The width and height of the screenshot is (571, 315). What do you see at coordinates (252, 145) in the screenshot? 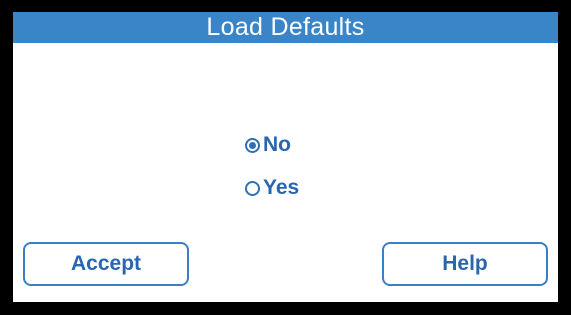
I see `radio-selected-icon` at bounding box center [252, 145].